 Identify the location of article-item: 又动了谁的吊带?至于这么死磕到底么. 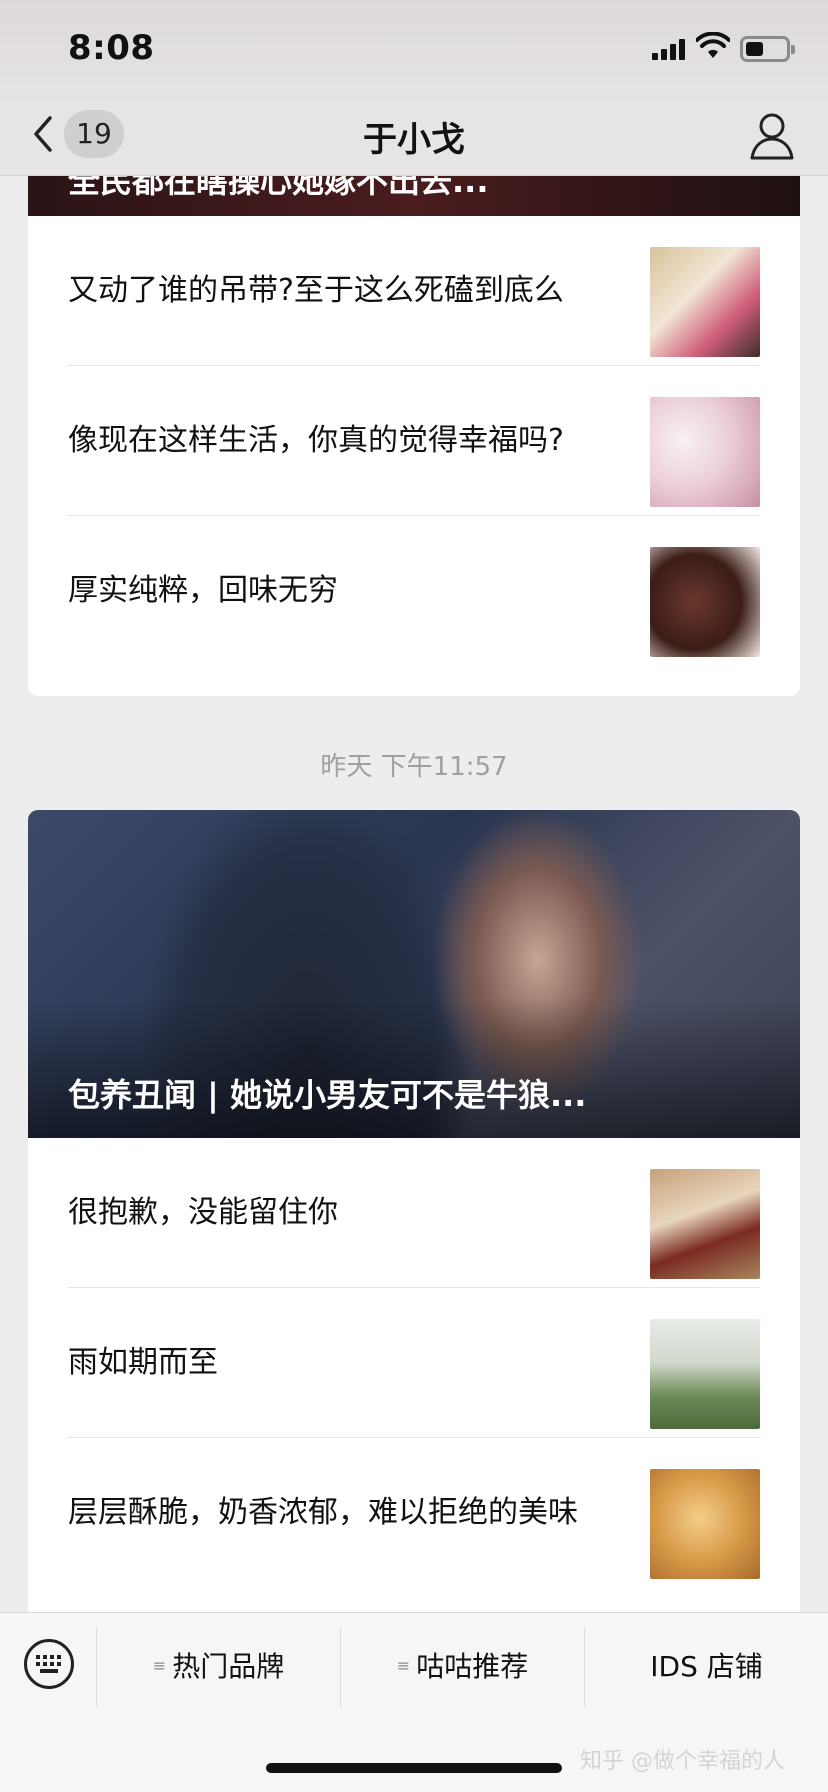
(414, 291).